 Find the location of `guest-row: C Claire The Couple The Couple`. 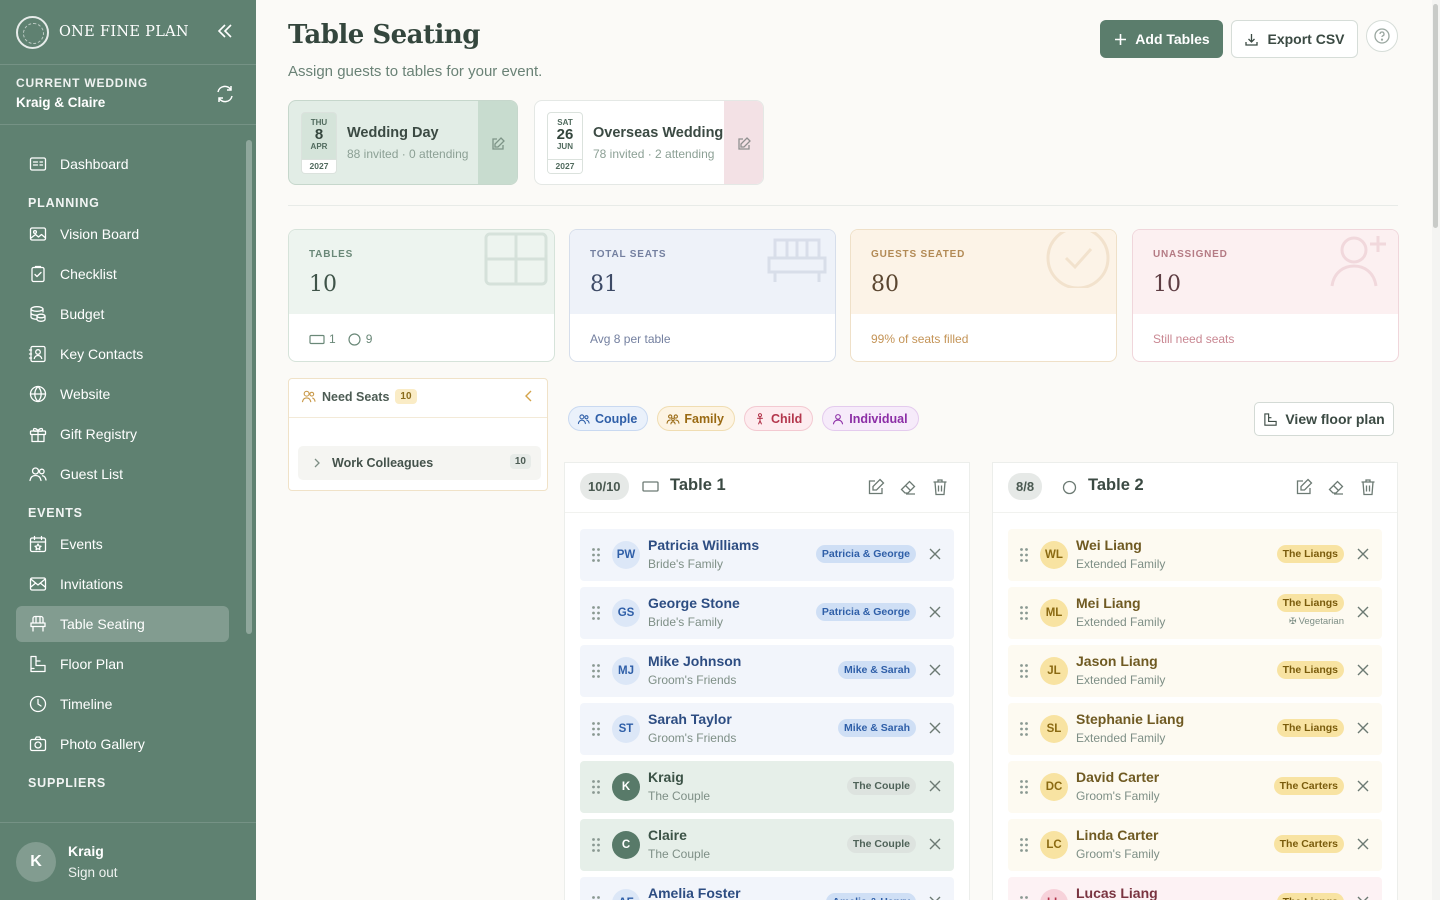

guest-row: C Claire The Couple The Couple is located at coordinates (767, 845).